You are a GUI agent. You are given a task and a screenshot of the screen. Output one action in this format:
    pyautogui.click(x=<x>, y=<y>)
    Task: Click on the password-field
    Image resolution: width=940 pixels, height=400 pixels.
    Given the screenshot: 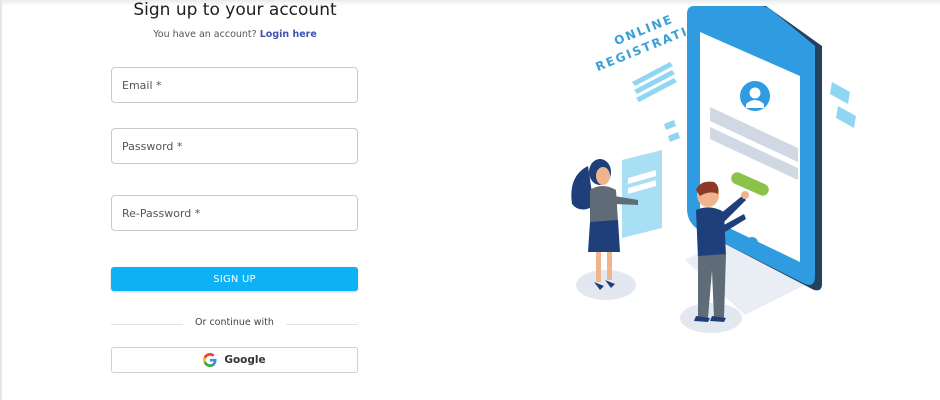 What is the action you would take?
    pyautogui.click(x=234, y=146)
    